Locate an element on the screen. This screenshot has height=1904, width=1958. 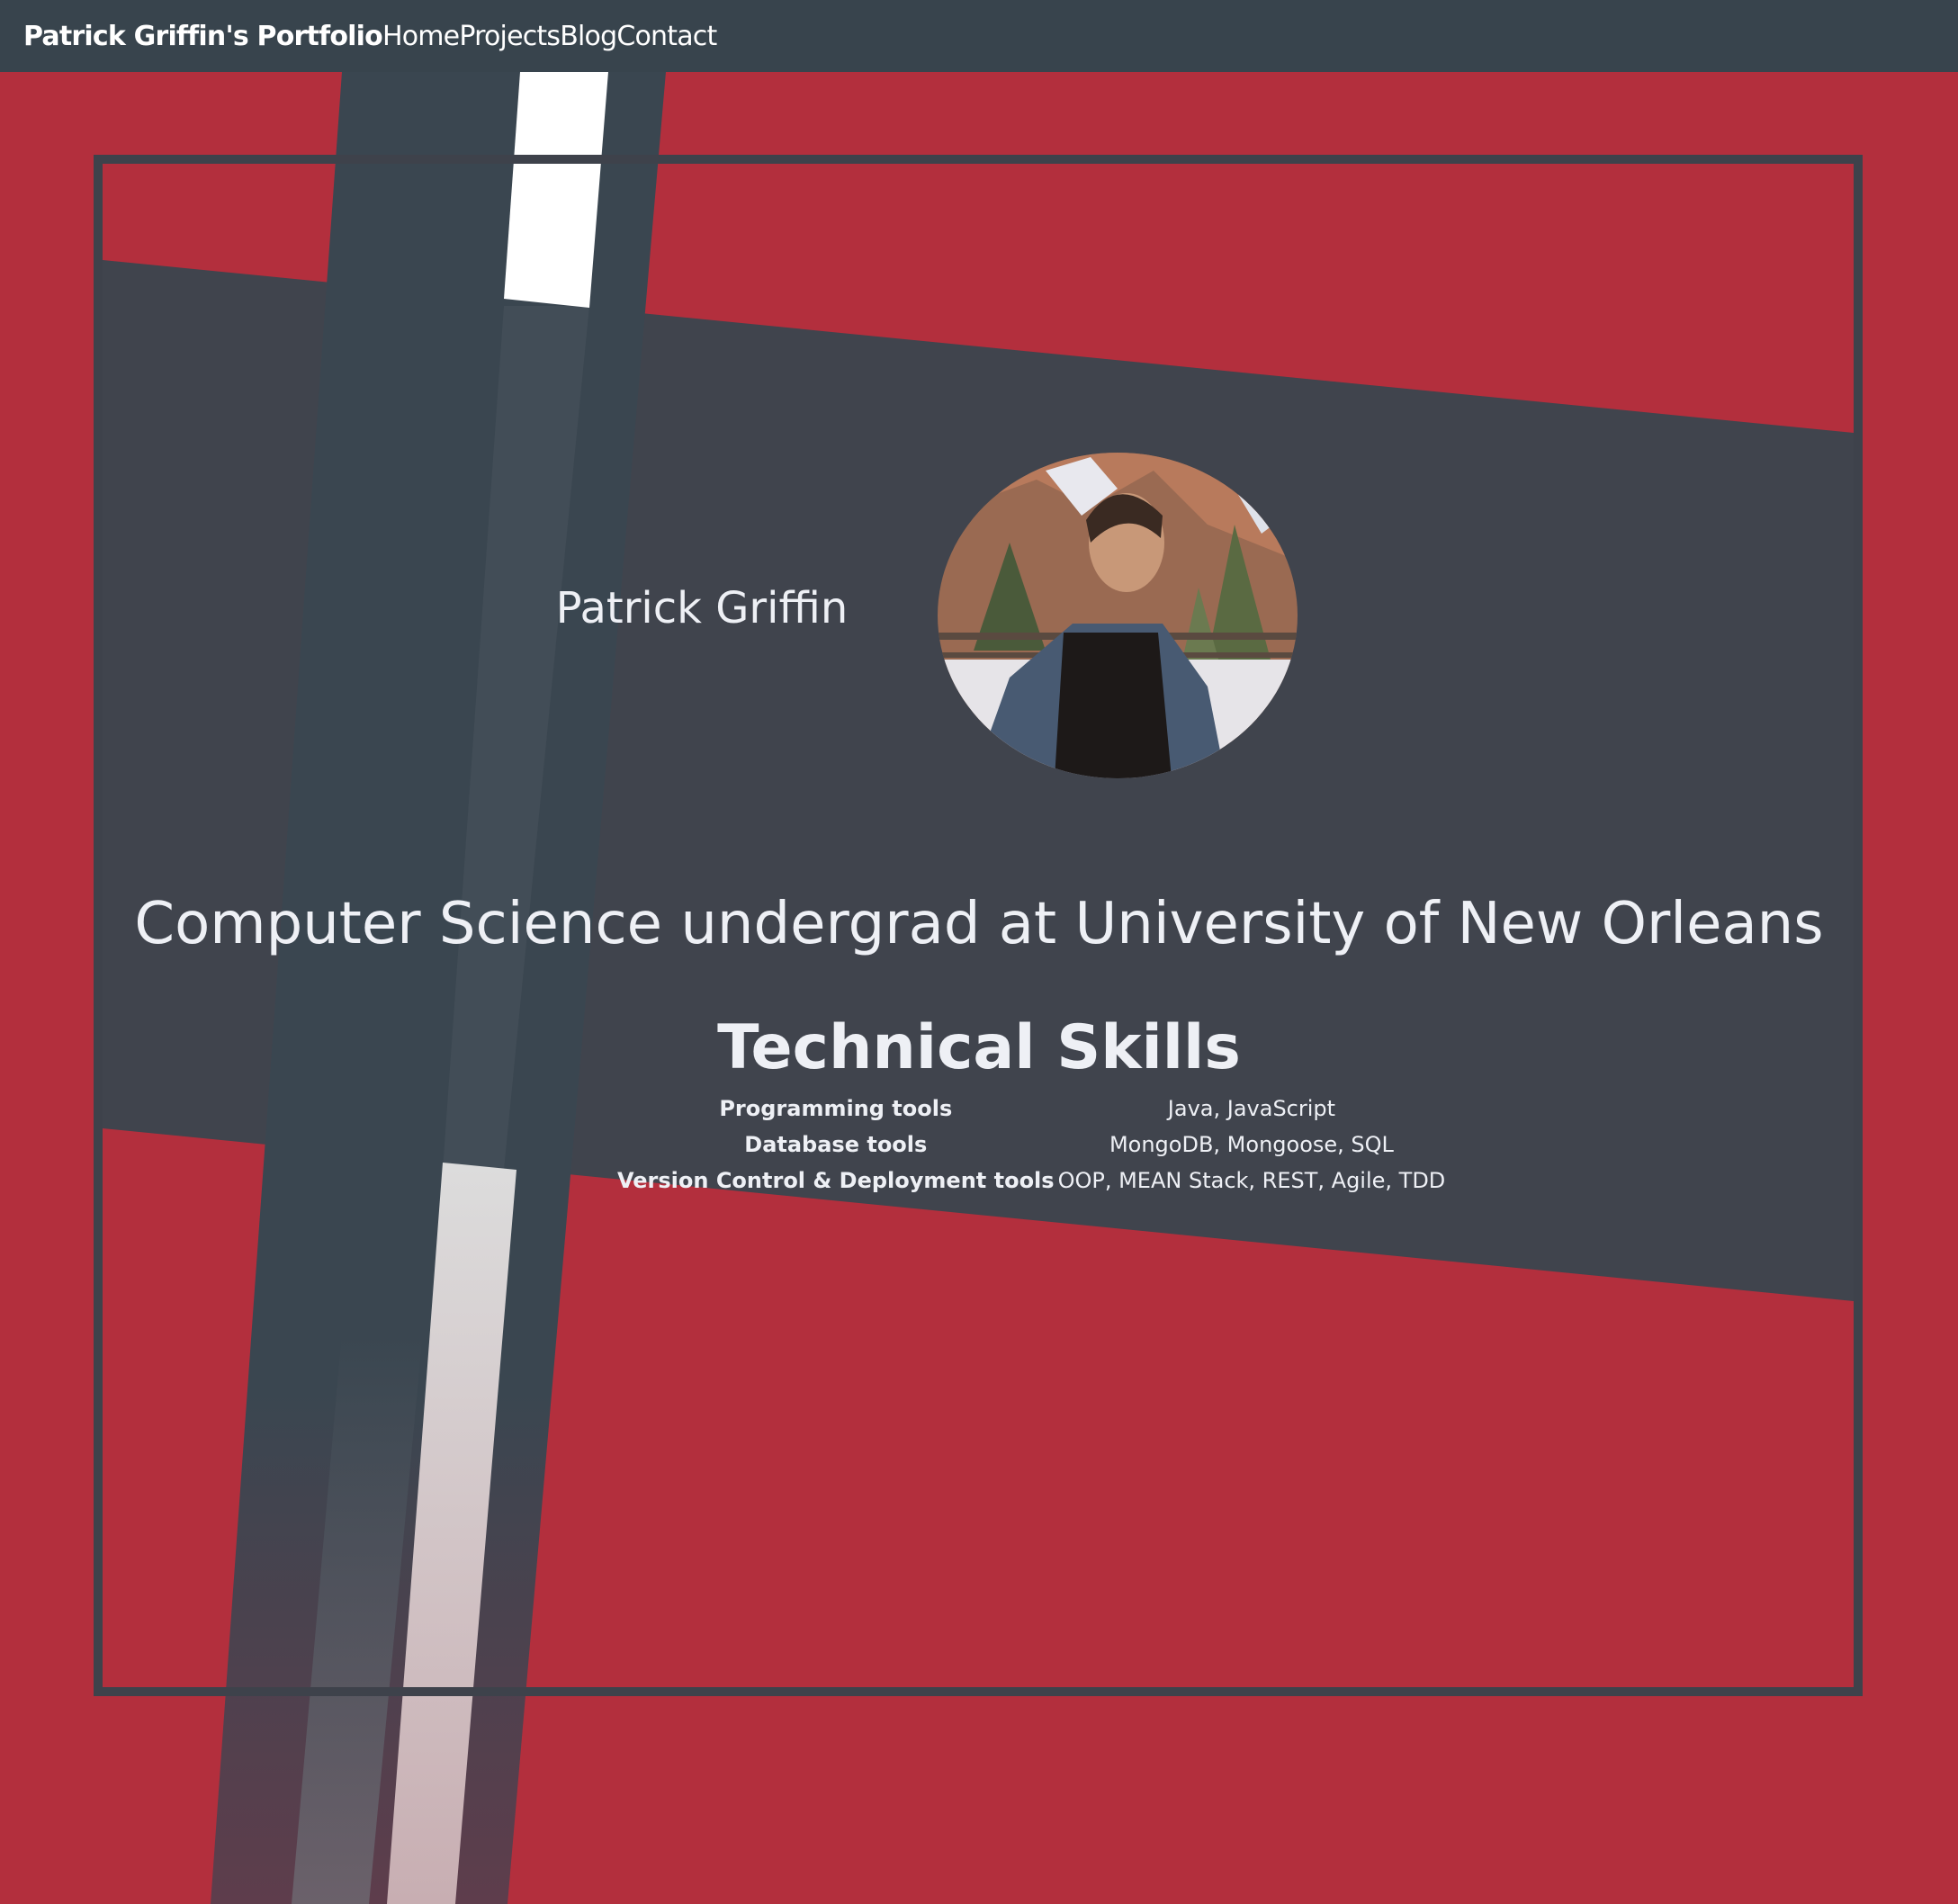
profile-photo is located at coordinates (1118, 616).